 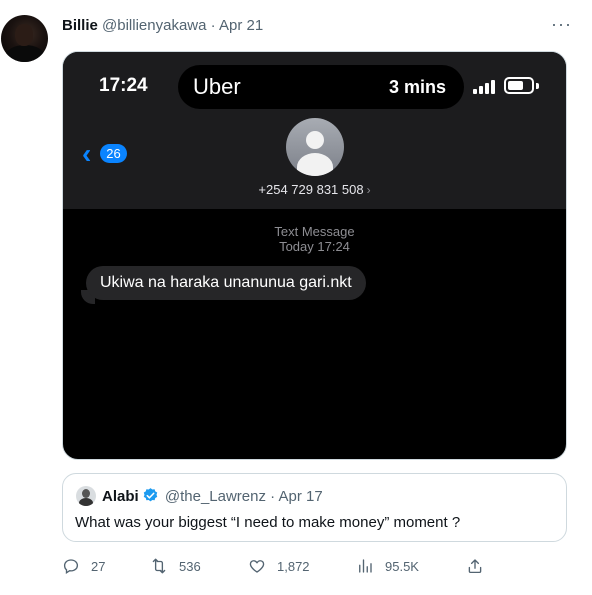 What do you see at coordinates (311, 189) in the screenshot?
I see `phone-number: +254 729 831 508` at bounding box center [311, 189].